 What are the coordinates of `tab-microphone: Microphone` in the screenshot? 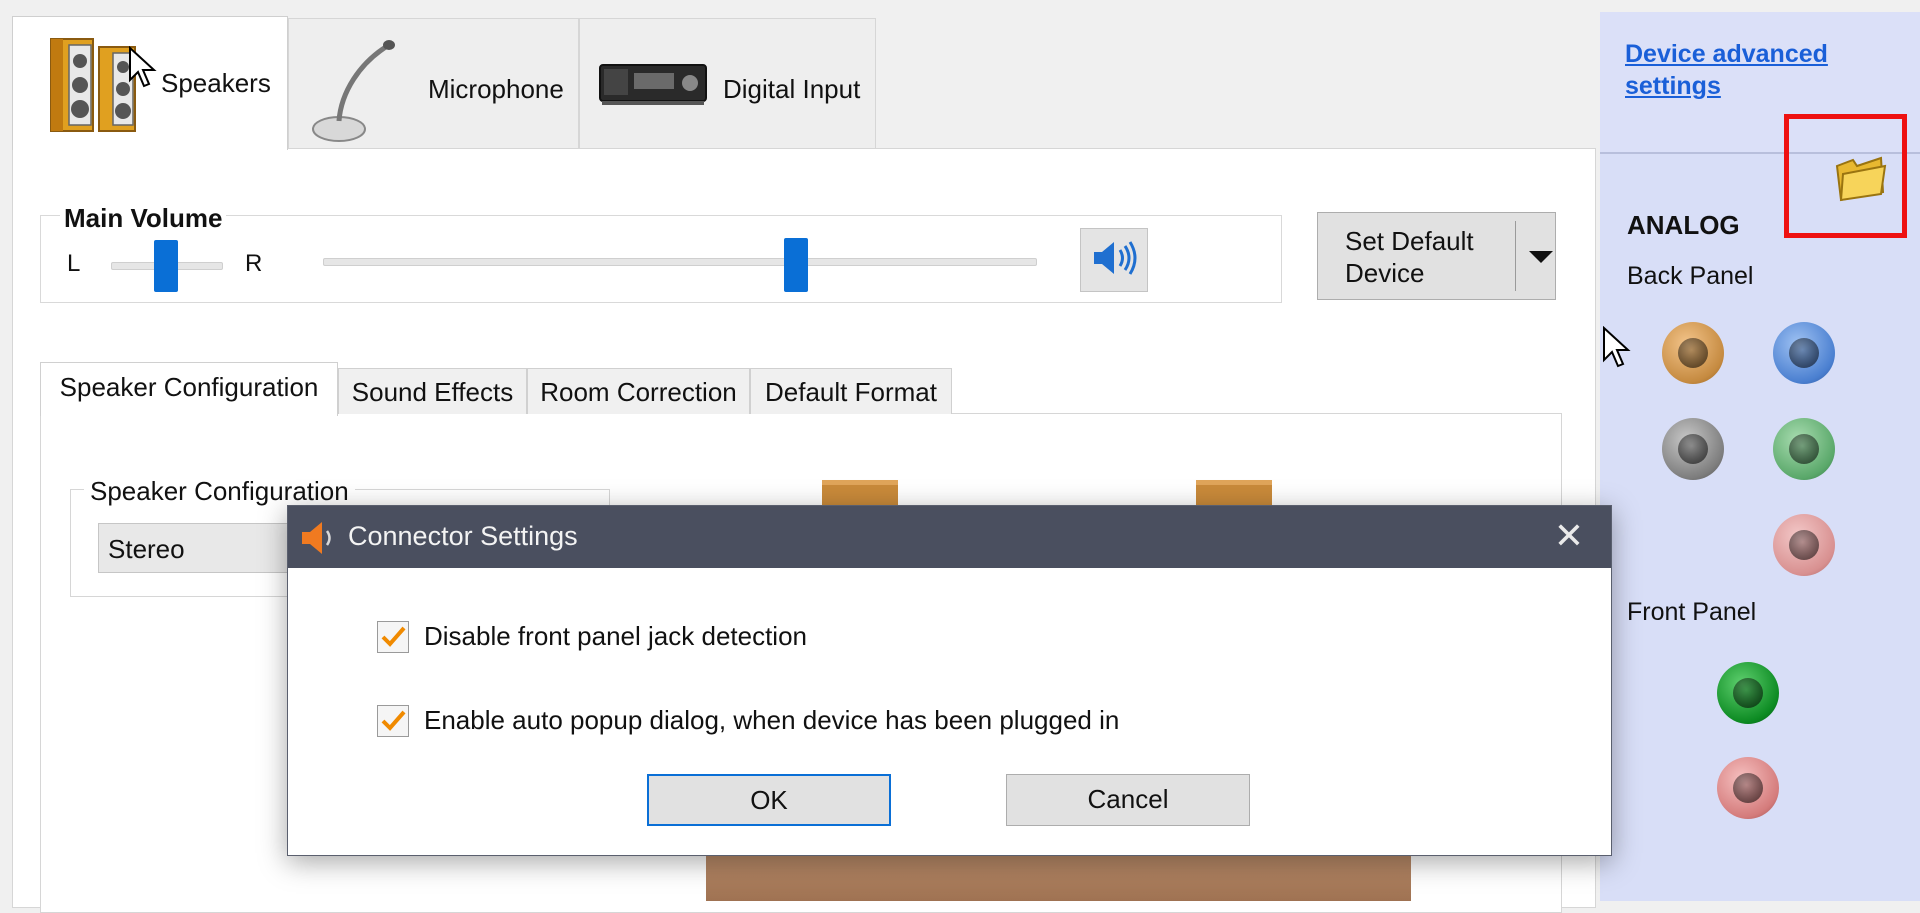 It's located at (433, 83).